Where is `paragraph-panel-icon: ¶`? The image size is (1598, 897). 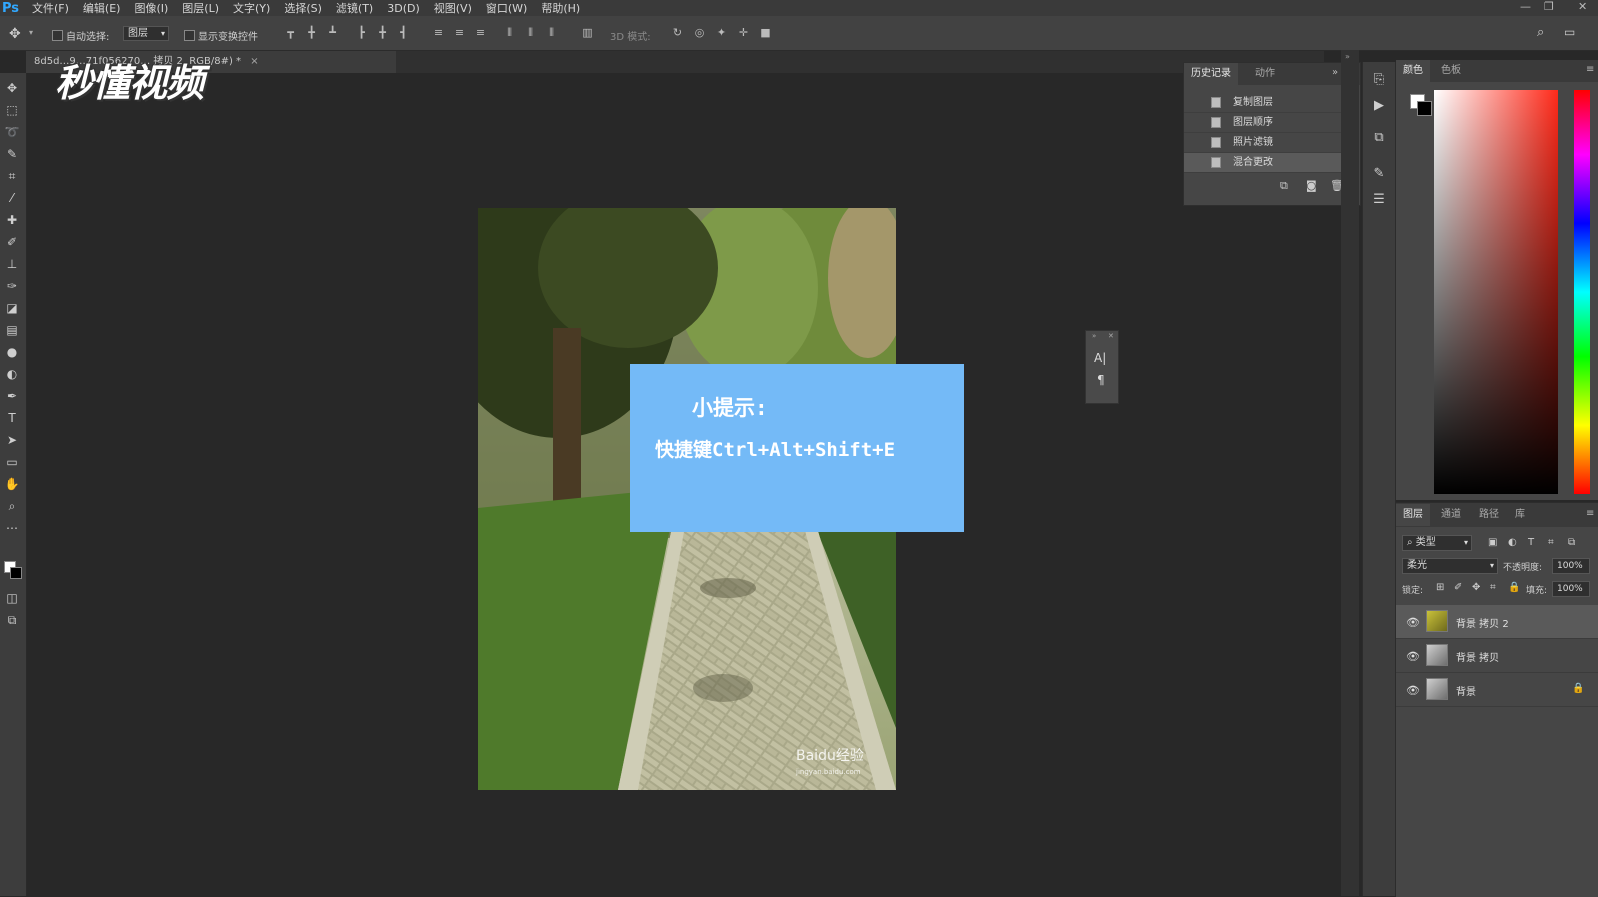 paragraph-panel-icon: ¶ is located at coordinates (1101, 380).